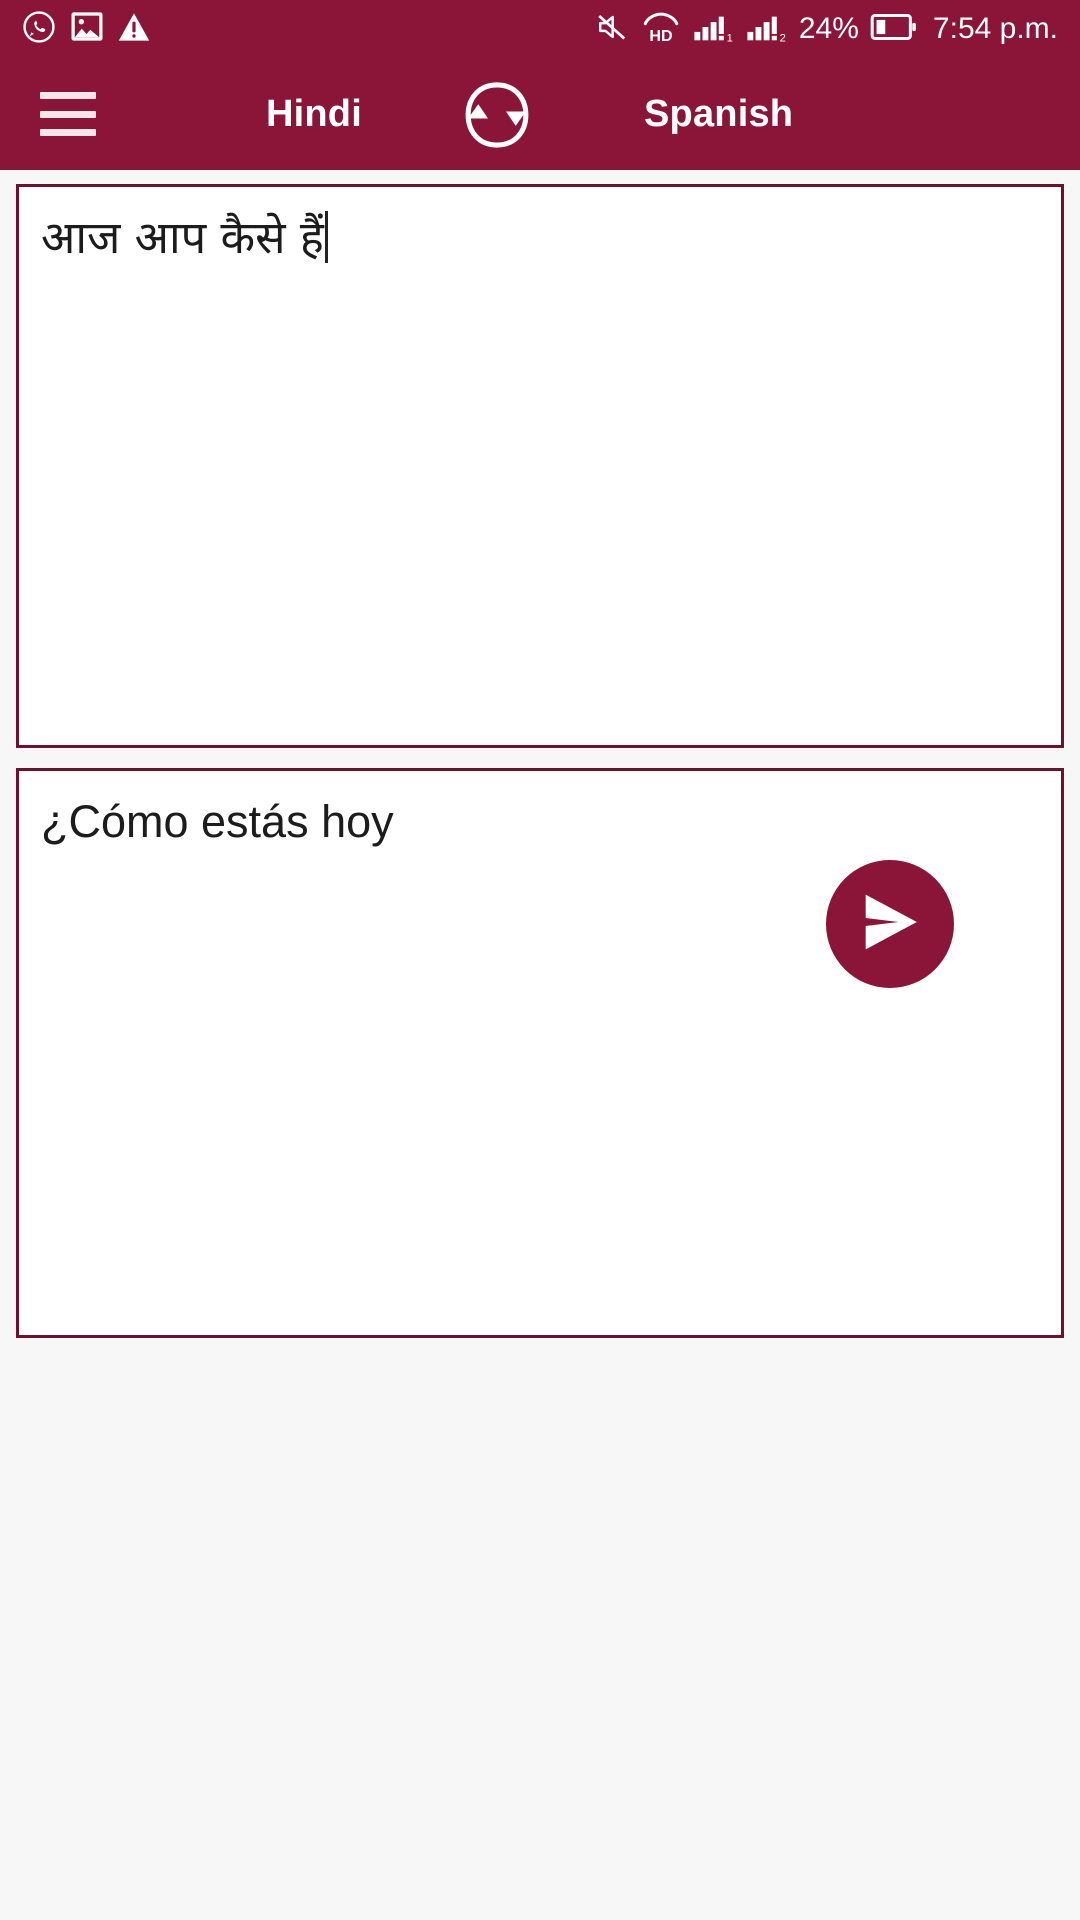  What do you see at coordinates (314, 114) in the screenshot?
I see `source-language-selector: Hindi` at bounding box center [314, 114].